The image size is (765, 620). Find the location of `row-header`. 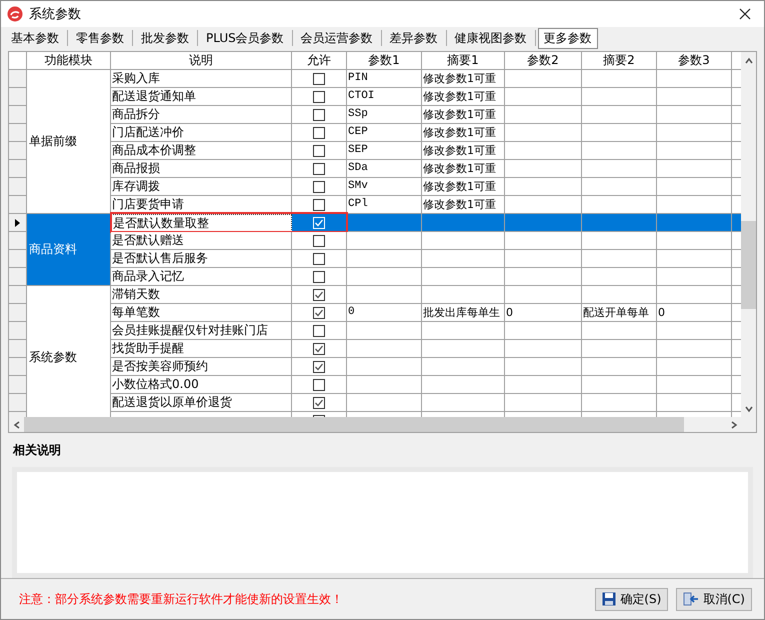

row-header is located at coordinates (18, 223).